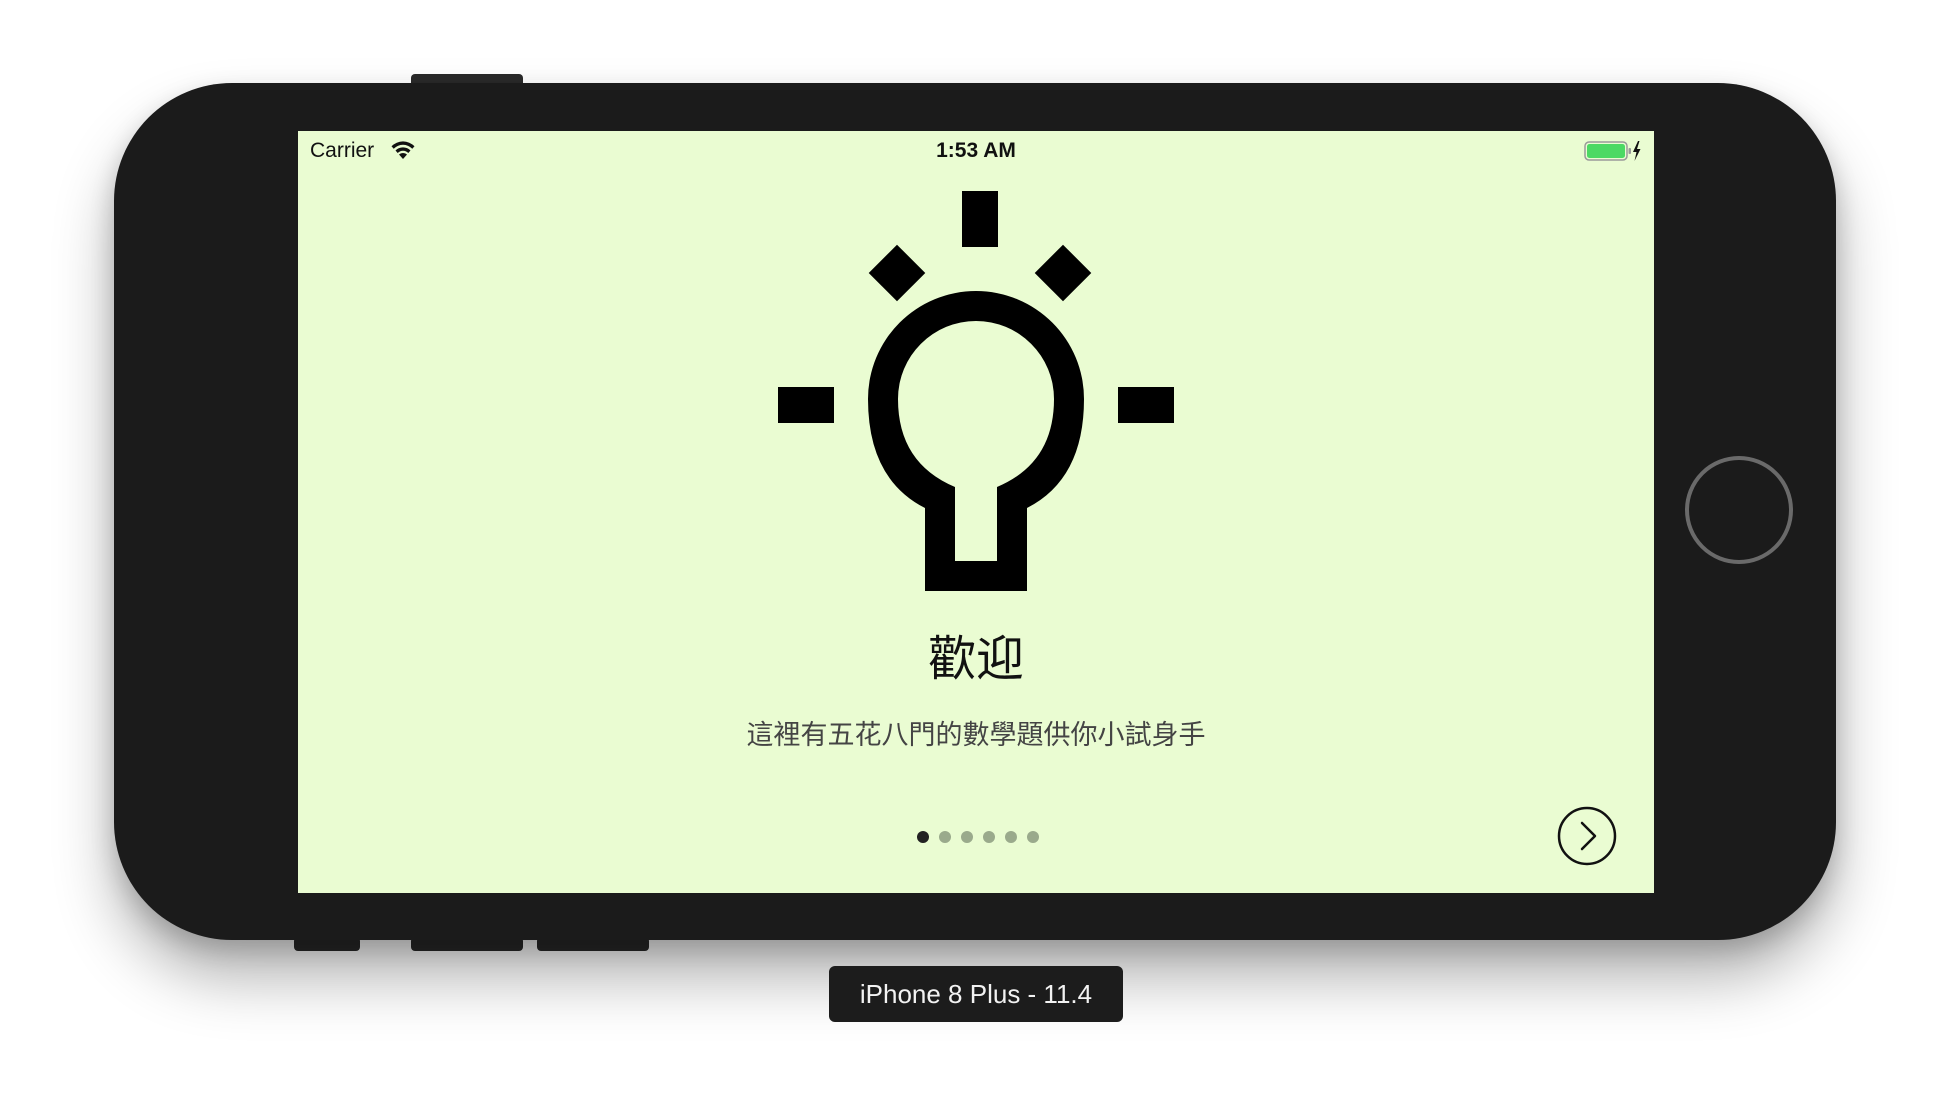 This screenshot has height=1118, width=1946. I want to click on next-page-button, so click(1587, 836).